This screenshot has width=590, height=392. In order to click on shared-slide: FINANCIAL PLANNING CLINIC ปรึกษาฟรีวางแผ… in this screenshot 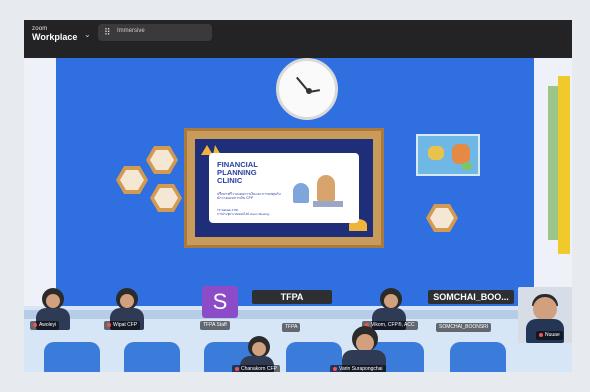, I will do `click(284, 188)`.